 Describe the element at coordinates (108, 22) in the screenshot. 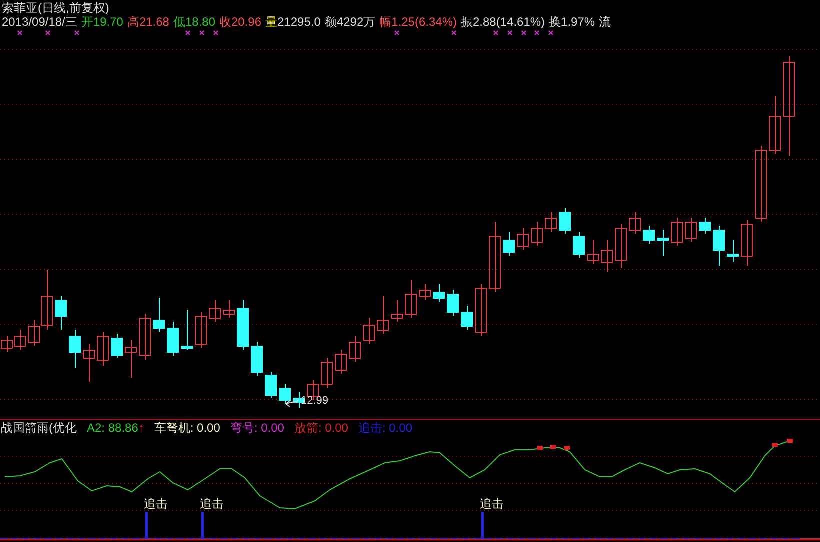

I see `stat-value: 19.70` at that location.